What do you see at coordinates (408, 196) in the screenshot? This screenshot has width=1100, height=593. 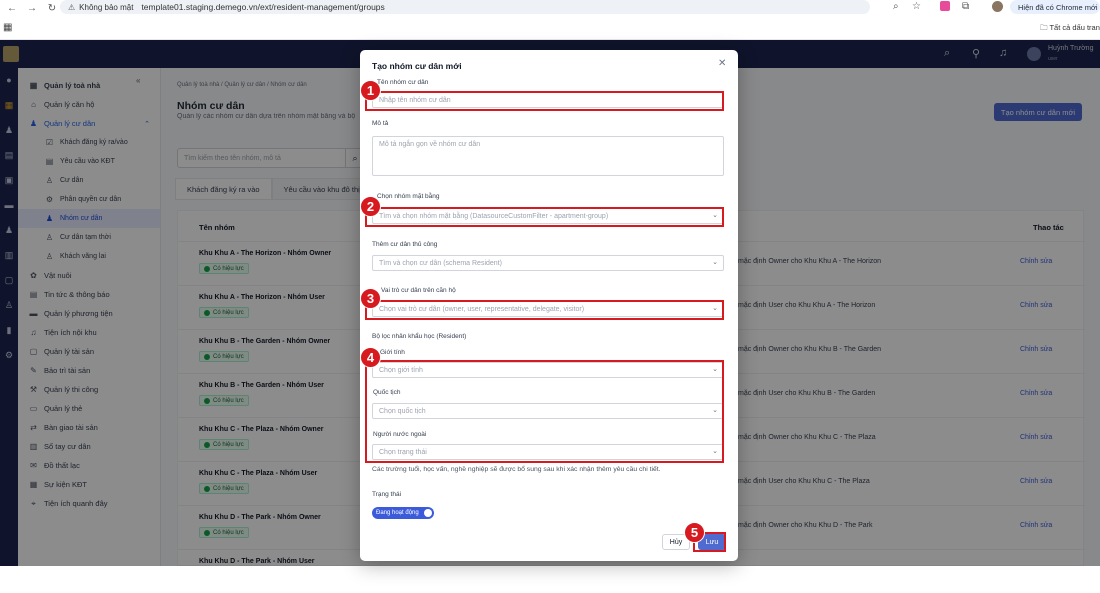 I see `floor-group-label: Chọn nhóm mặt bằng` at bounding box center [408, 196].